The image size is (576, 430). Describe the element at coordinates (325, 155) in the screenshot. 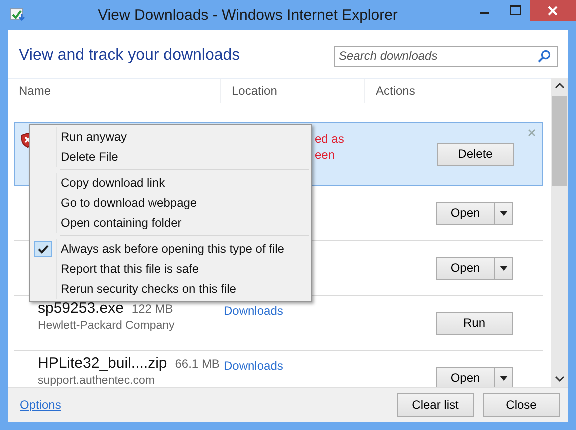

I see `warning-text: een` at that location.